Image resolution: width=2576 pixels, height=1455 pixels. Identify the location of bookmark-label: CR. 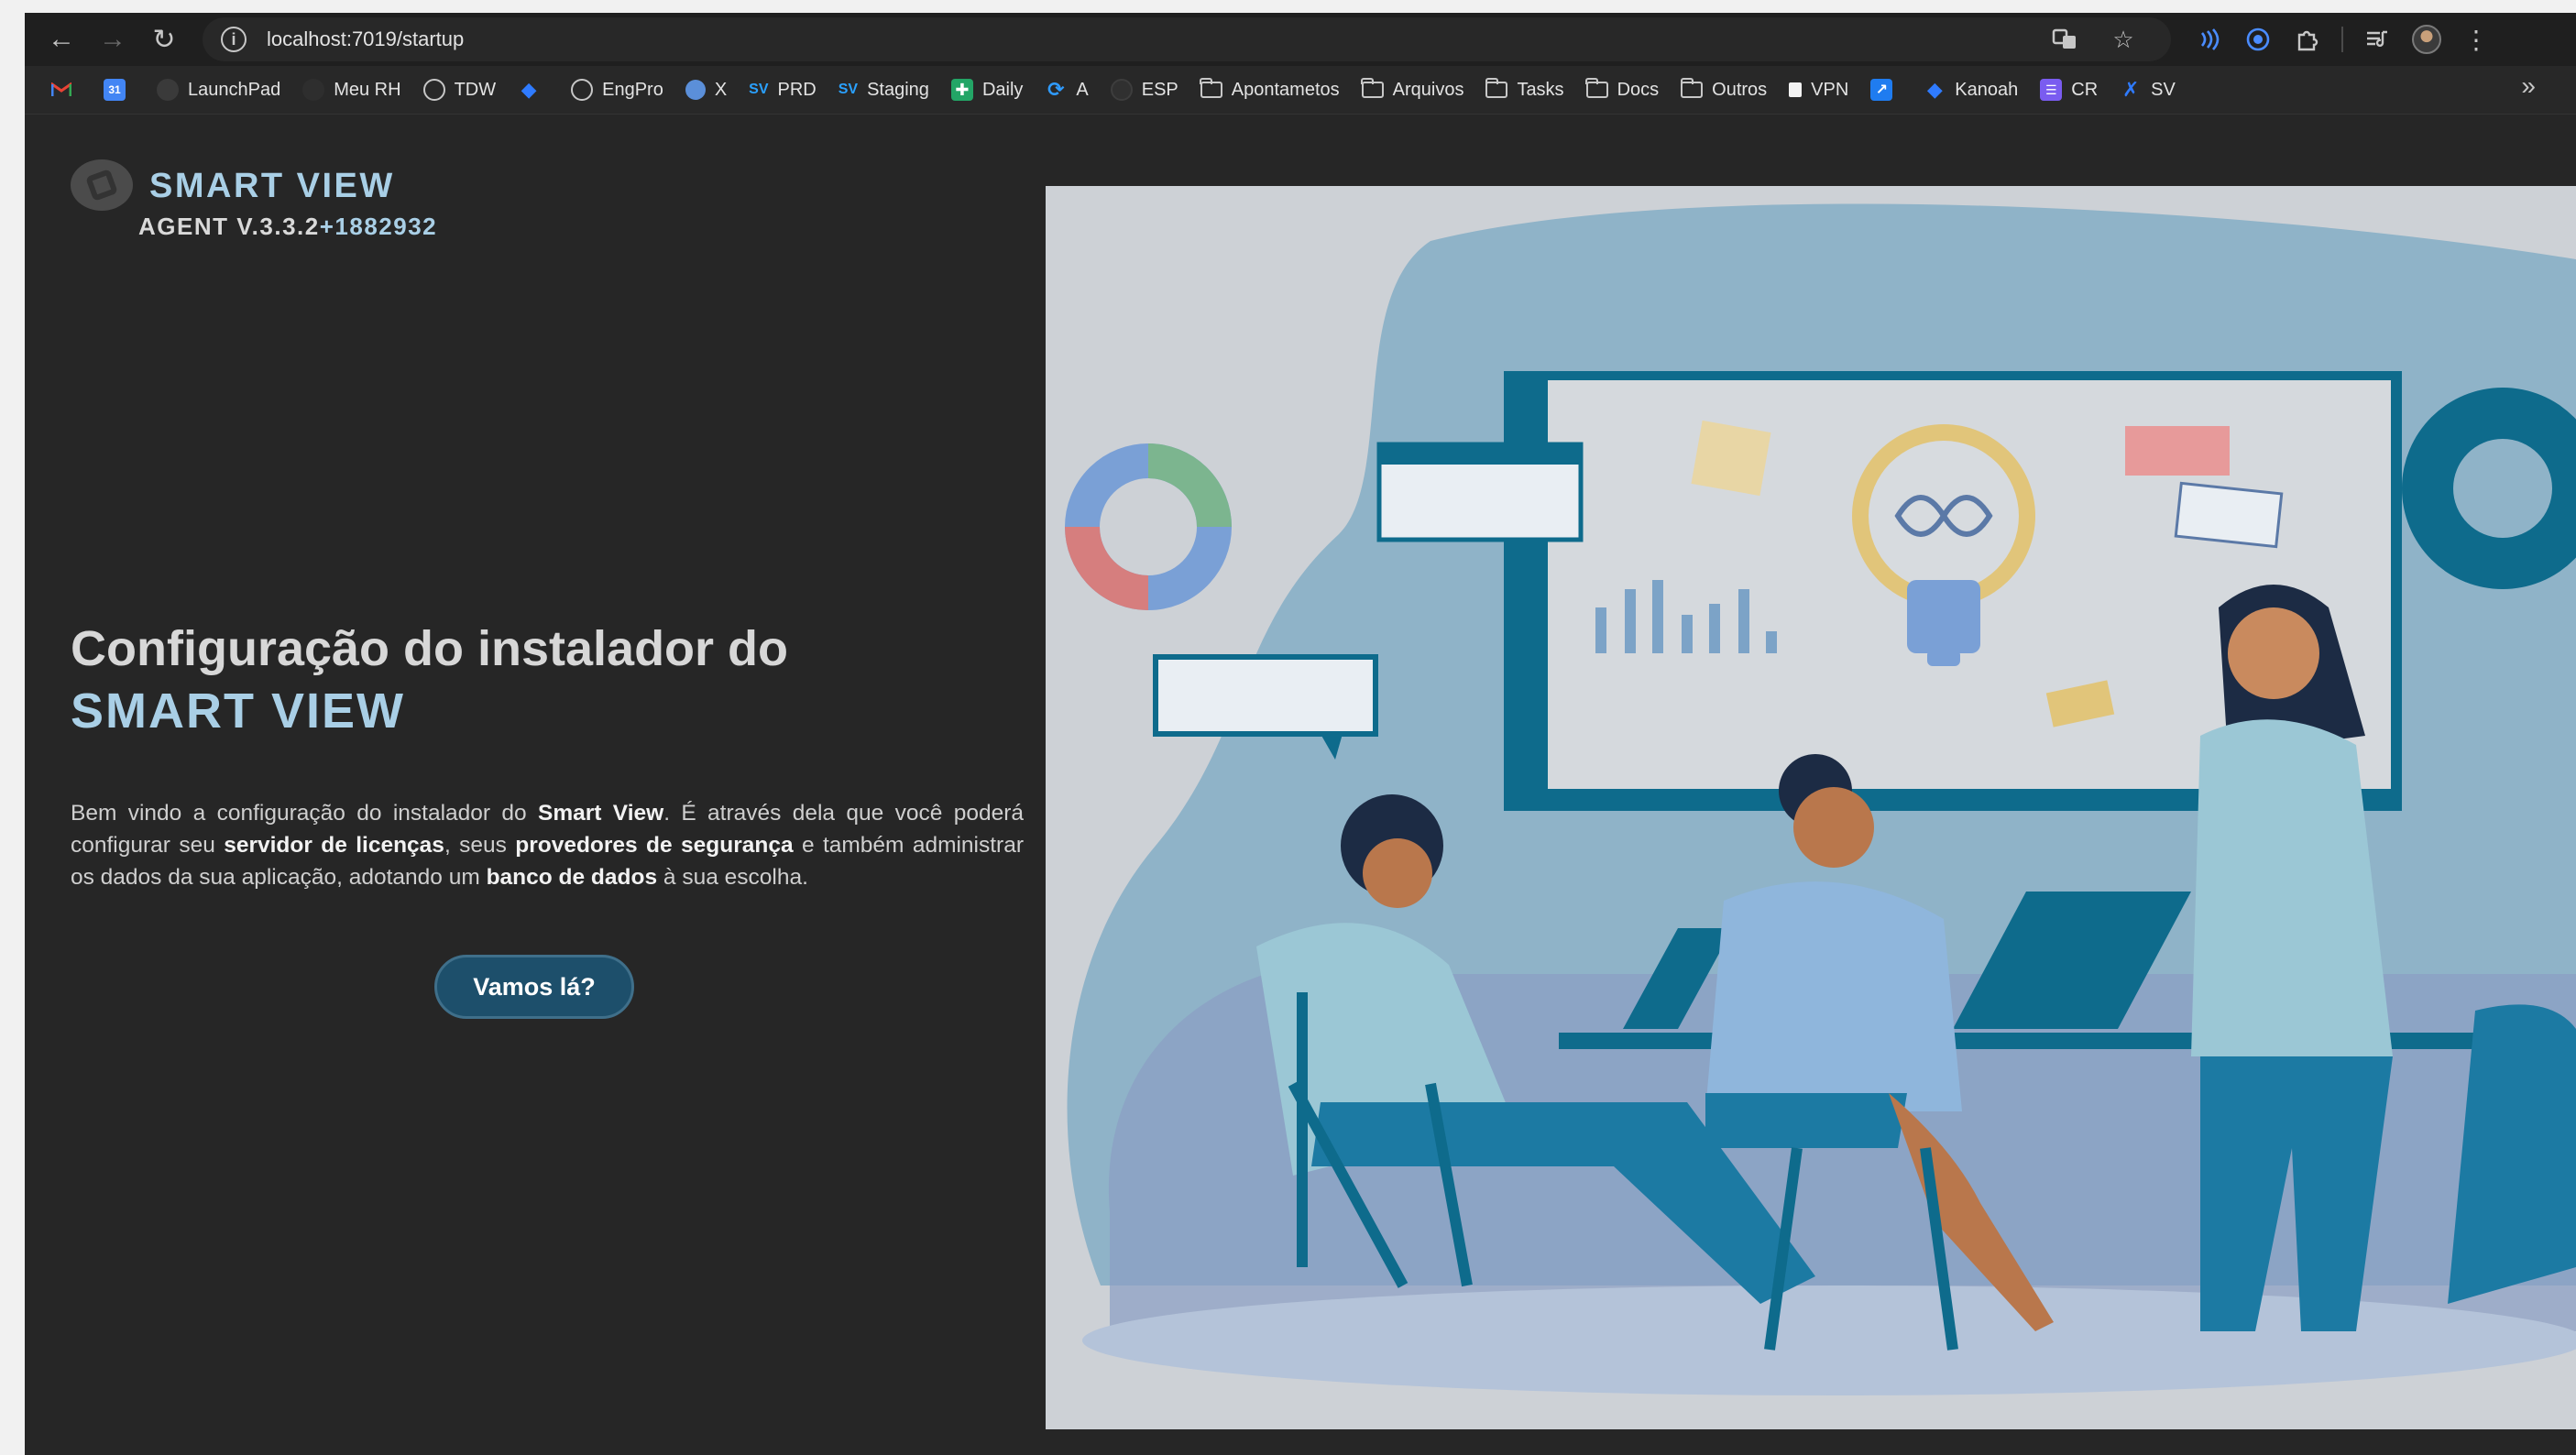
(2085, 89).